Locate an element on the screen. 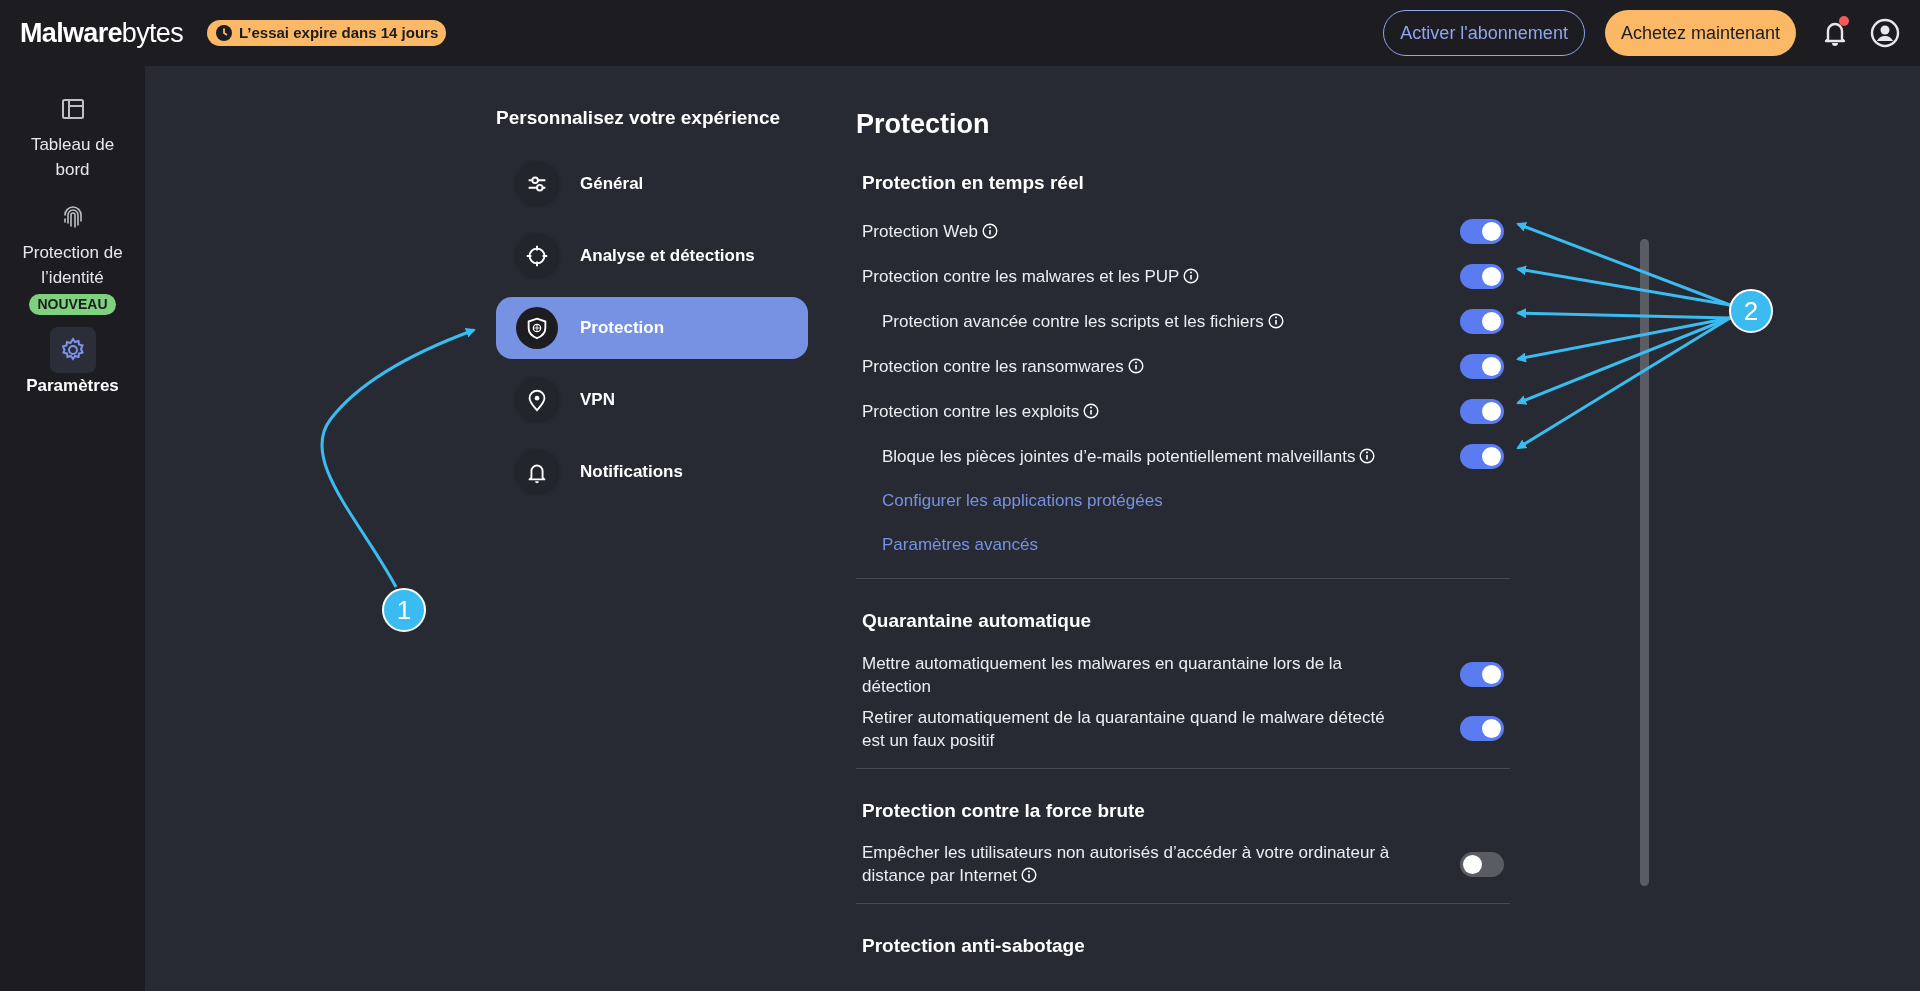 The height and width of the screenshot is (991, 1920). settings-menu-item: Notifications is located at coordinates (652, 471).